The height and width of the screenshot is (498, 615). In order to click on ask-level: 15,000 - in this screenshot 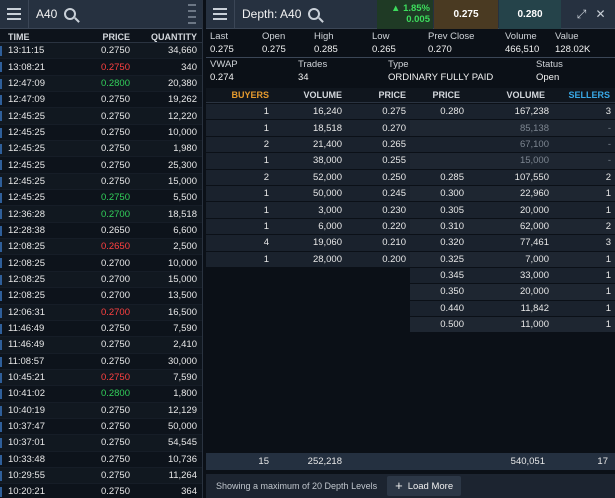, I will do `click(512, 161)`.